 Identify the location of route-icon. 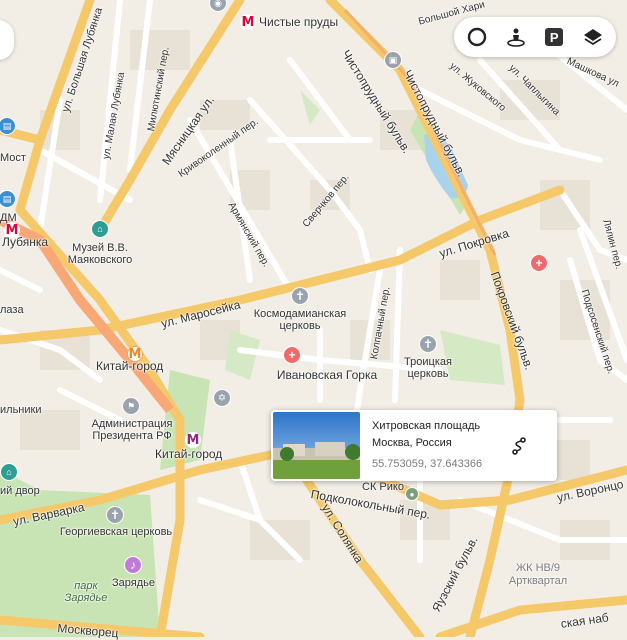
(519, 446).